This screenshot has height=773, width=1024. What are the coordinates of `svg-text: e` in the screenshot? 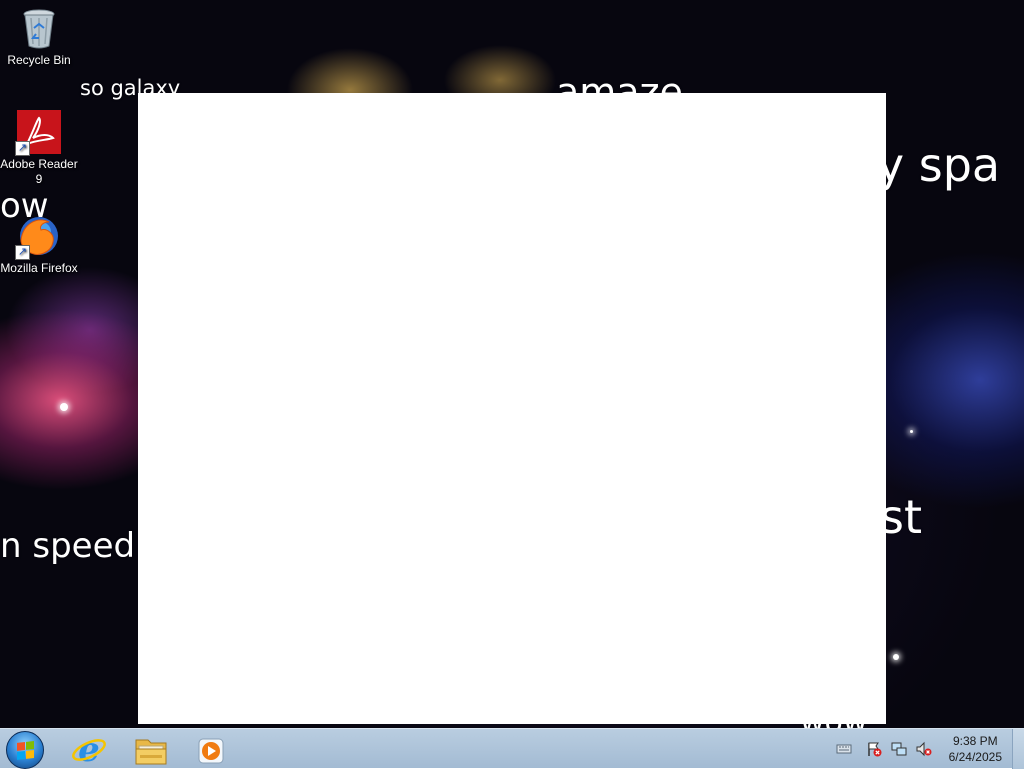 It's located at (89, 750).